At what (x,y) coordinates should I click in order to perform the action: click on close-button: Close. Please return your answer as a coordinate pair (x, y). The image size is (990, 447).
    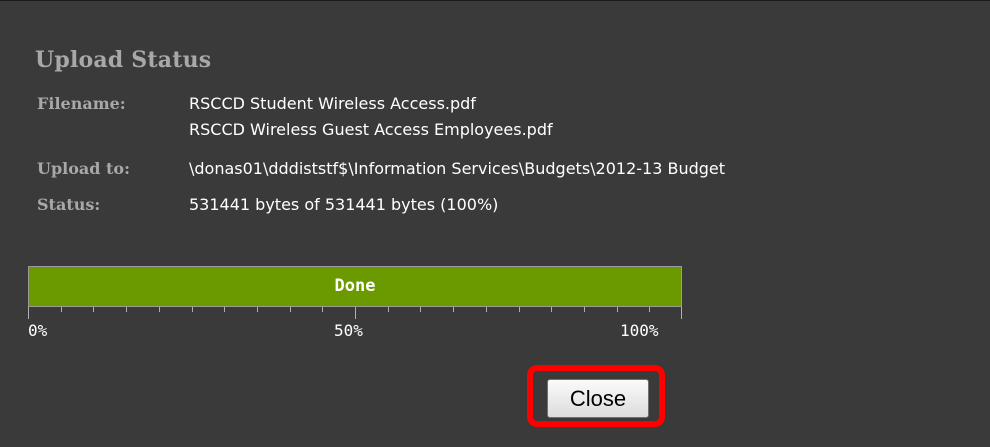
    Looking at the image, I should click on (598, 398).